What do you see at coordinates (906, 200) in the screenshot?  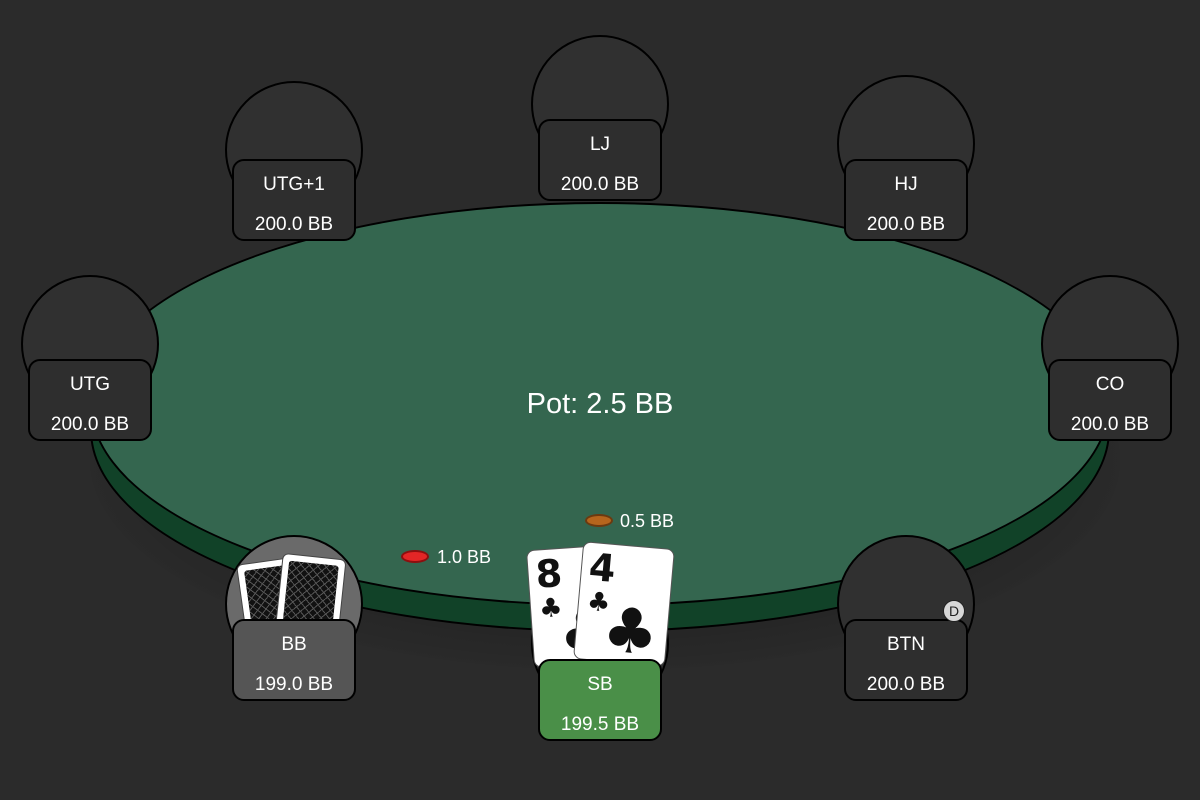 I see `seat-plate-hj: HJ 200.0 BB` at bounding box center [906, 200].